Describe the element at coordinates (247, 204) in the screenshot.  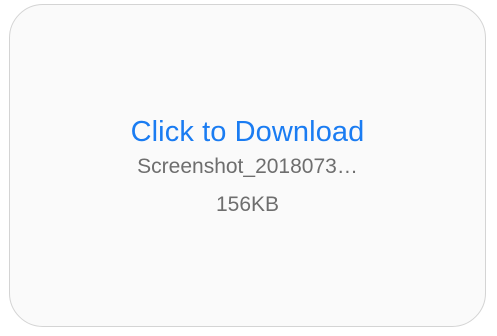
I see `file-size: 156KB` at that location.